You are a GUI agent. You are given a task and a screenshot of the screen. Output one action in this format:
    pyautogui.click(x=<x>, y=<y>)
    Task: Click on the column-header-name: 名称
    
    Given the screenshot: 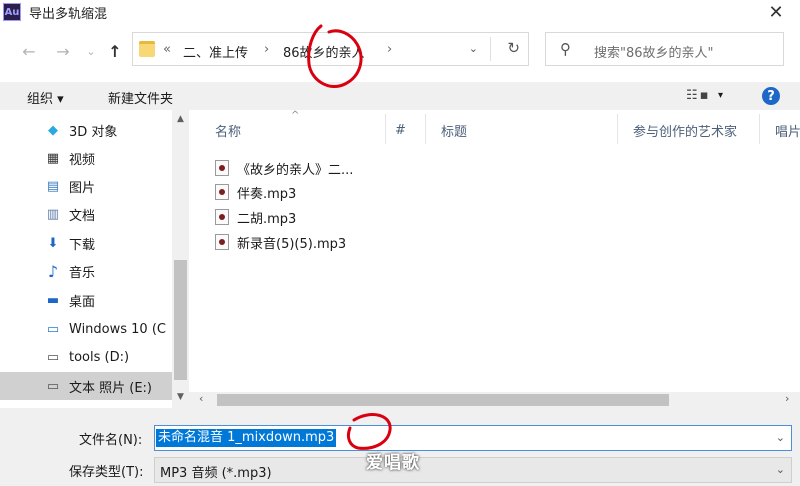 What is the action you would take?
    pyautogui.click(x=287, y=130)
    